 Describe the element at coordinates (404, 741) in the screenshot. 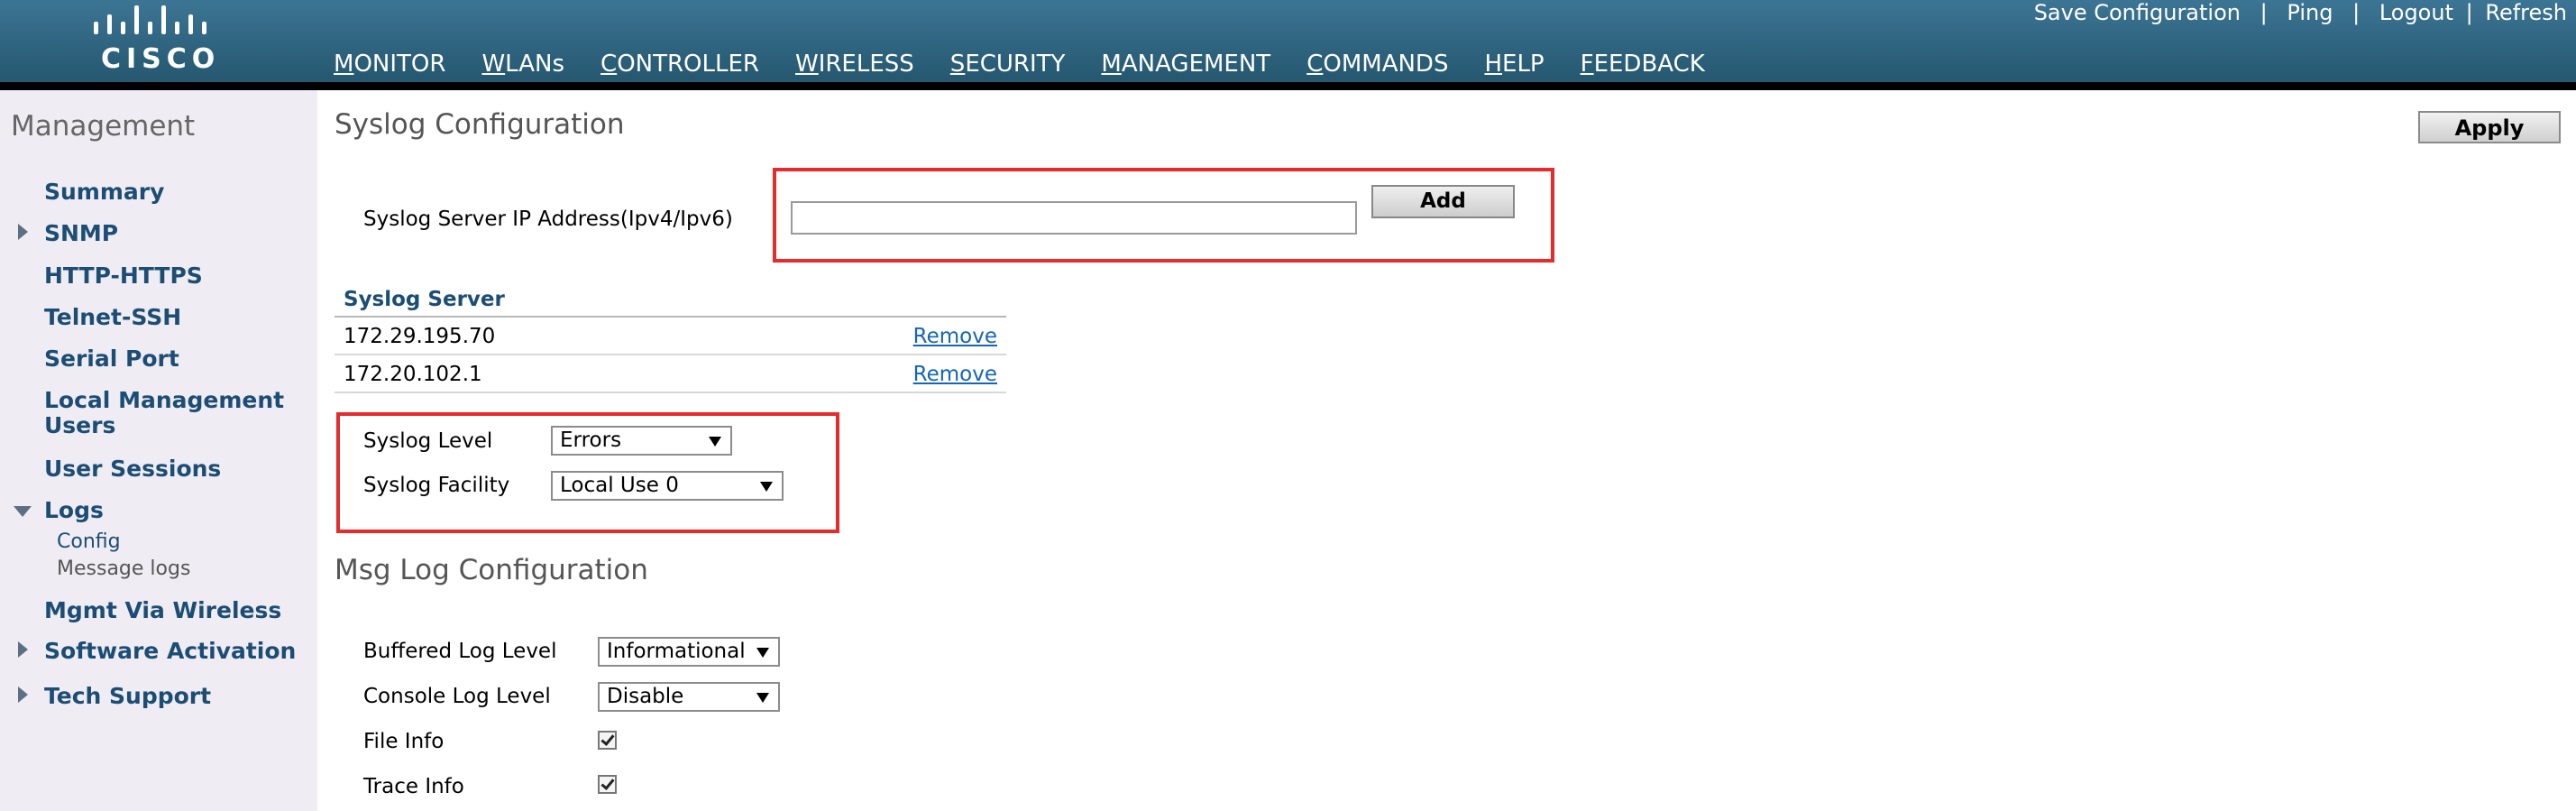

I see `file-info-label: File Info` at that location.